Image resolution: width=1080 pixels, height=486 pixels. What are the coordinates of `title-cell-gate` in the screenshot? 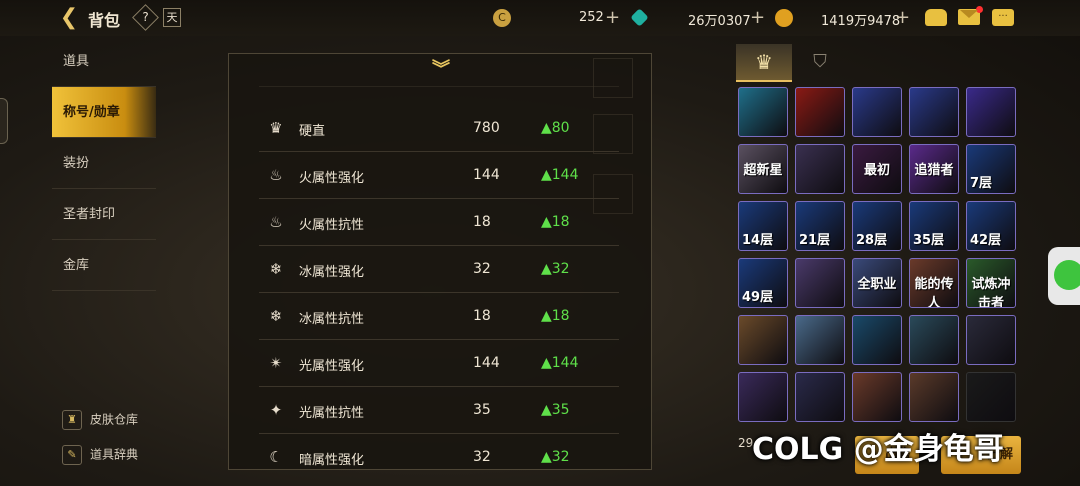 It's located at (991, 340).